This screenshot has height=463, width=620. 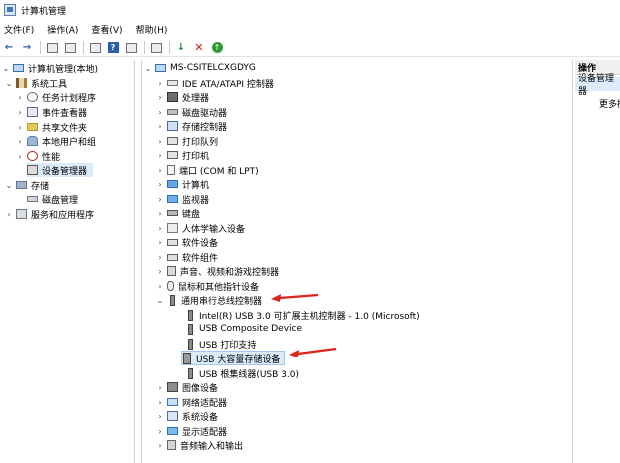 What do you see at coordinates (294, 353) in the screenshot?
I see `red-arrow-head` at bounding box center [294, 353].